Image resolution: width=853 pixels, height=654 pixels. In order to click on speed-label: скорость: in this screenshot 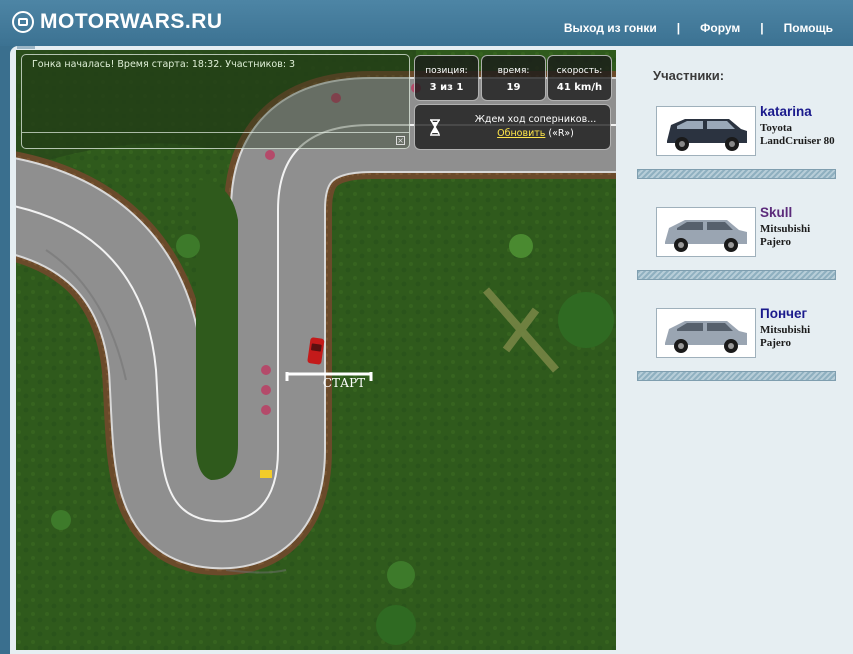, I will do `click(579, 71)`.